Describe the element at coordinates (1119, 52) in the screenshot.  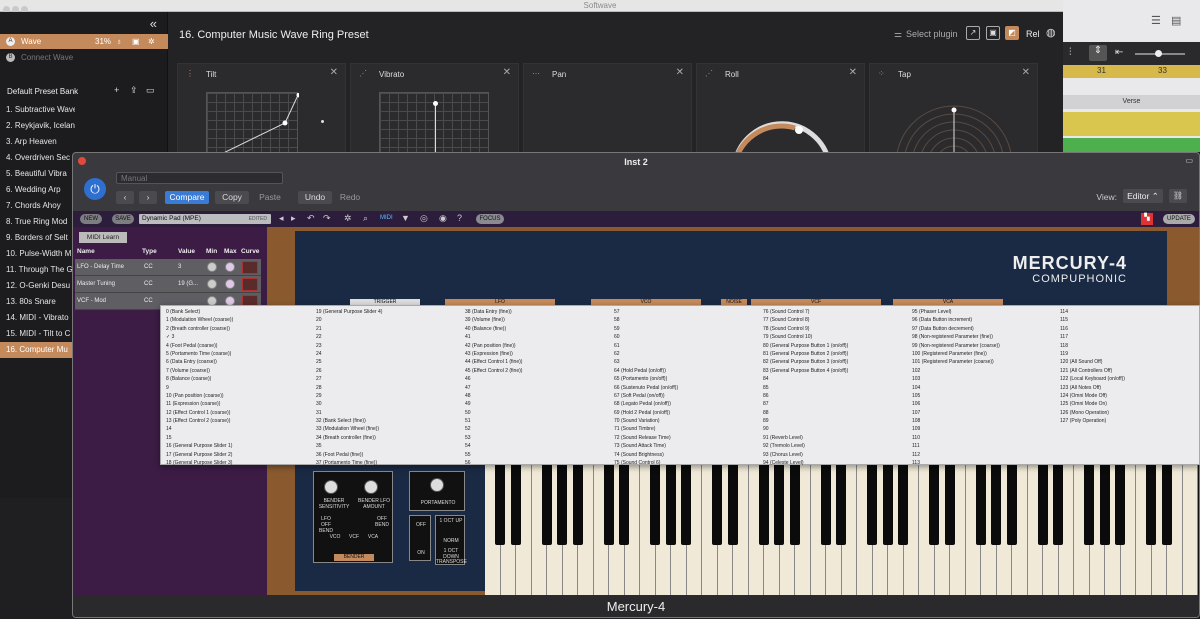
I see `split-icon: ⇤` at that location.